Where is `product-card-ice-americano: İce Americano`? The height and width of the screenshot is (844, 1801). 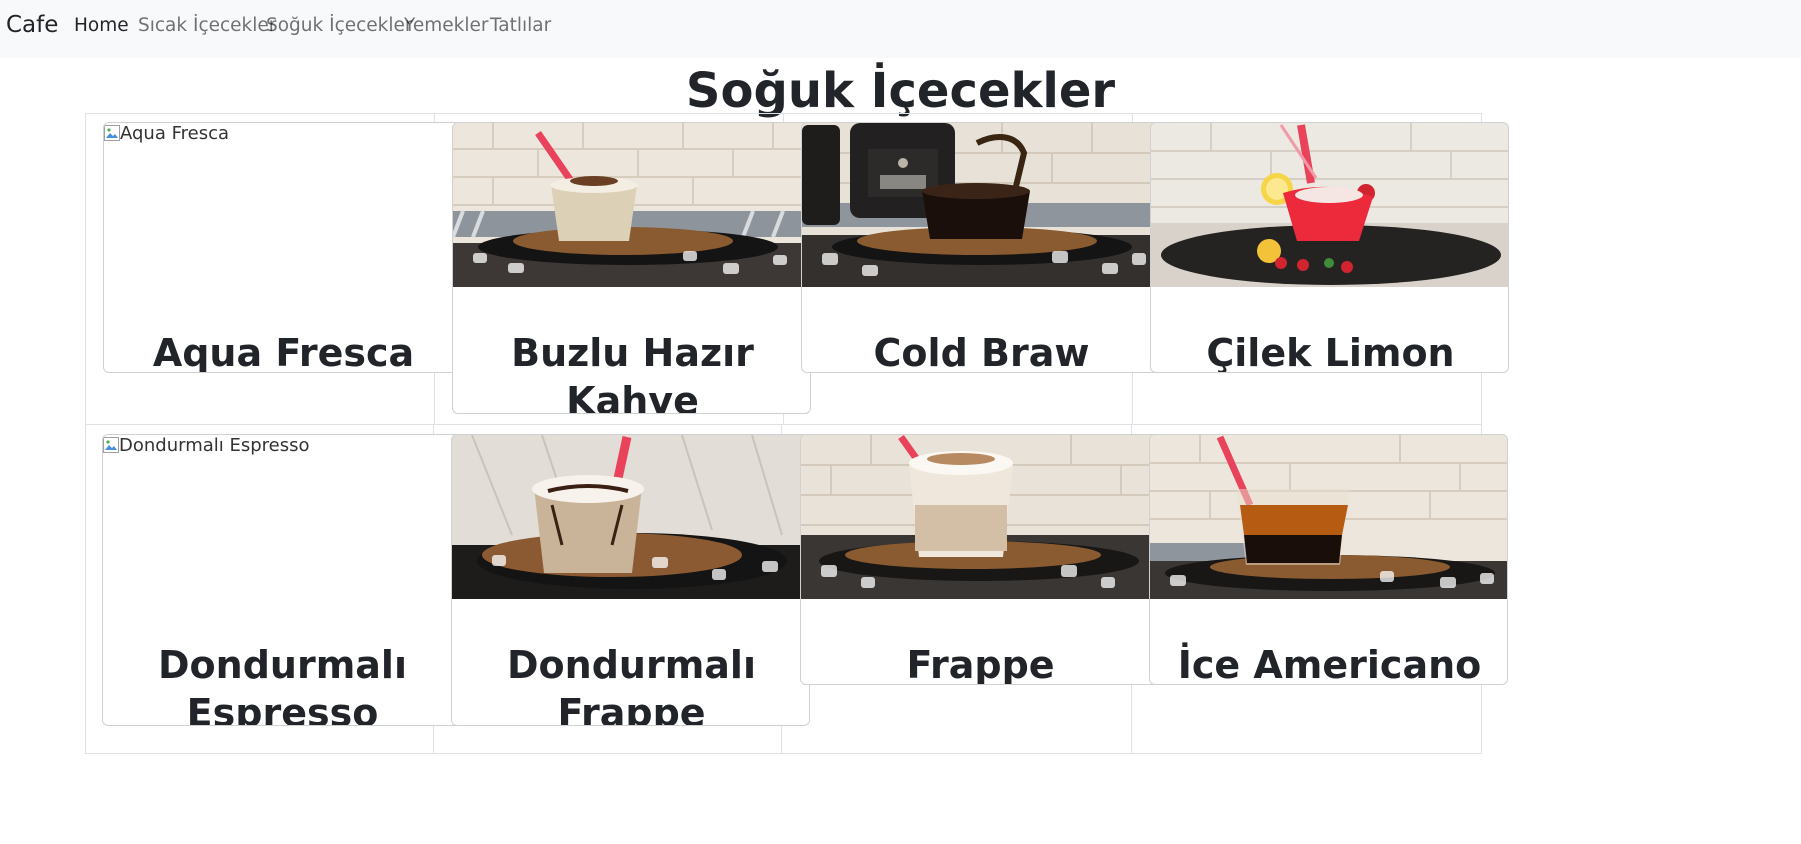
product-card-ice-americano: İce Americano is located at coordinates (1328, 559).